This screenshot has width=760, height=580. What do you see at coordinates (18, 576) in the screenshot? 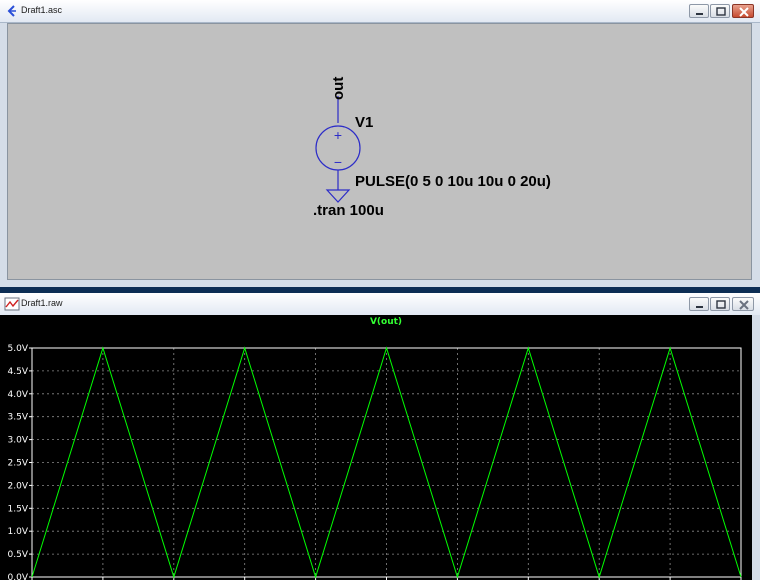
I see `y-tick-label: 0.0V` at bounding box center [18, 576].